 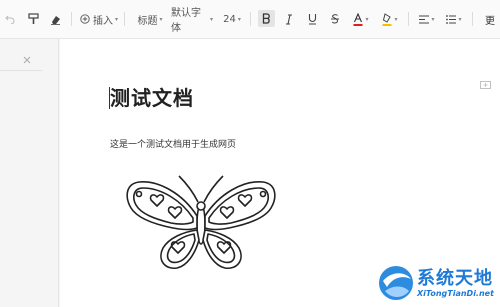 I want to click on font-color-icon, so click(x=358, y=19).